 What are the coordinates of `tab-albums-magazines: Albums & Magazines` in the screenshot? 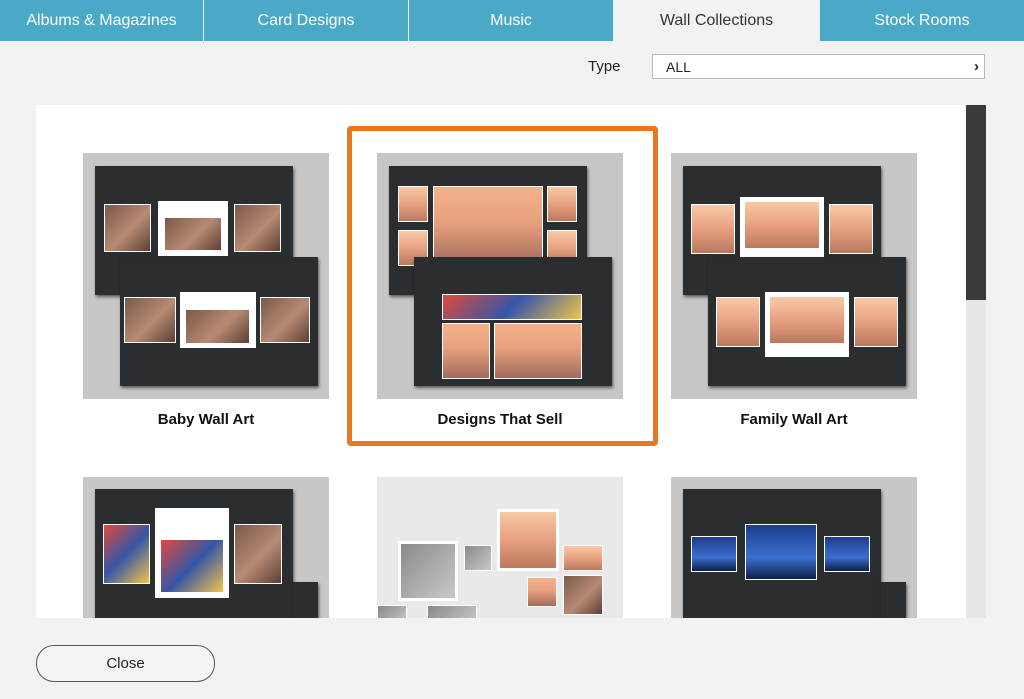 It's located at (102, 20).